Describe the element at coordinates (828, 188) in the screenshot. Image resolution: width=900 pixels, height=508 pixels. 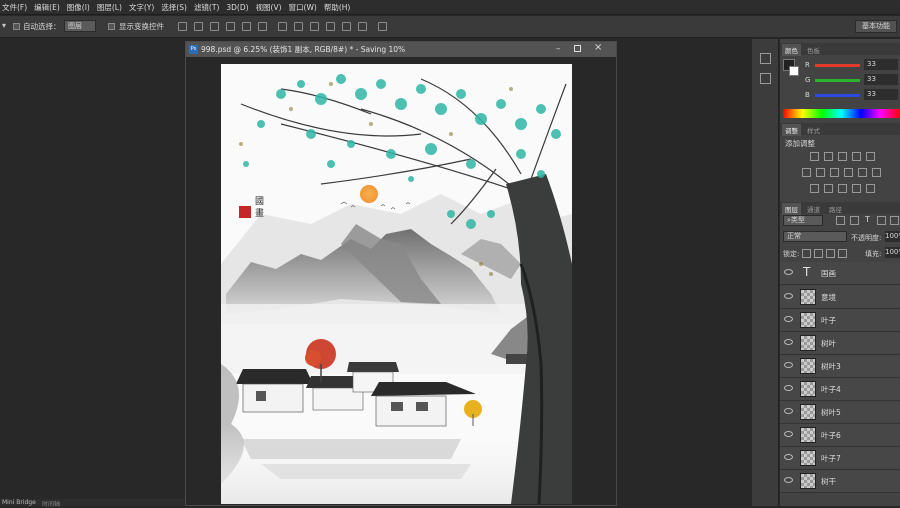
I see `posterize-icon` at that location.